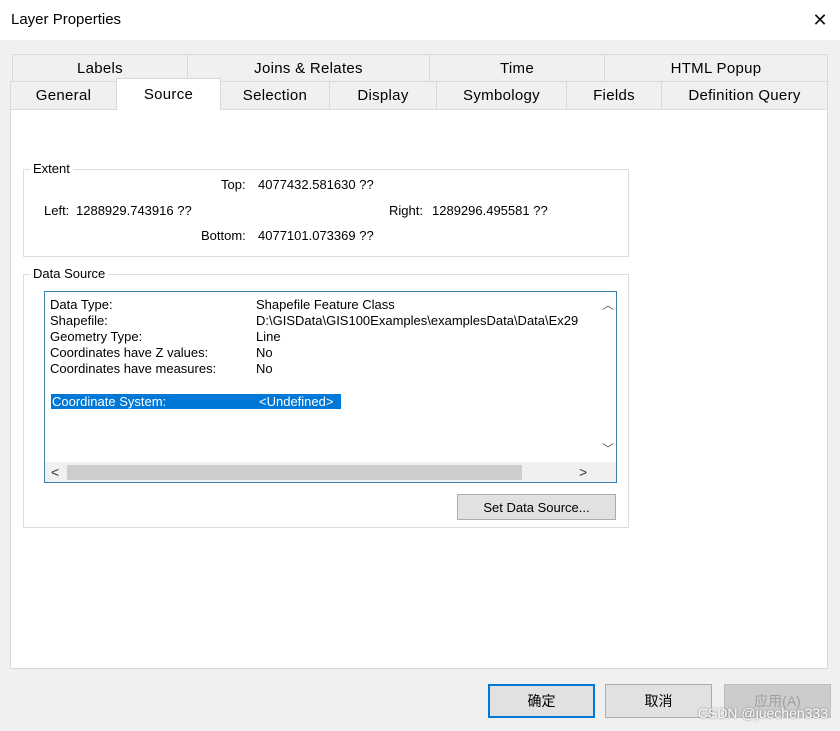 The height and width of the screenshot is (731, 840). What do you see at coordinates (608, 448) in the screenshot?
I see `chevron-down-icon: ﹀` at bounding box center [608, 448].